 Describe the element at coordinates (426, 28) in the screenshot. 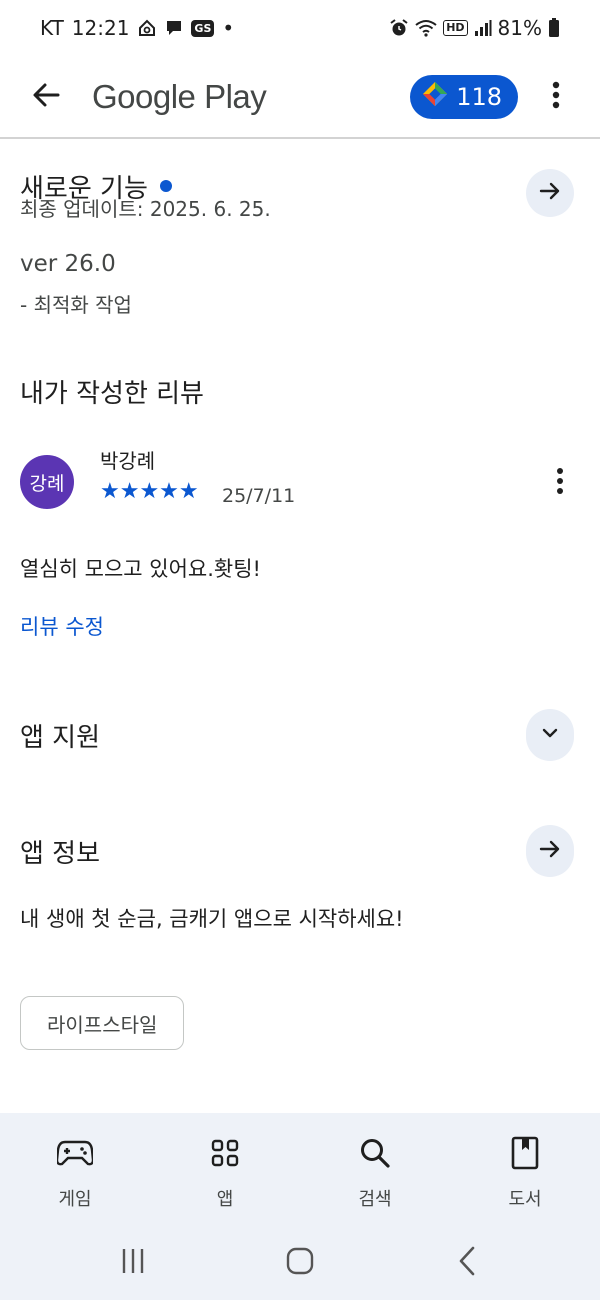

I see `wifi-icon` at that location.